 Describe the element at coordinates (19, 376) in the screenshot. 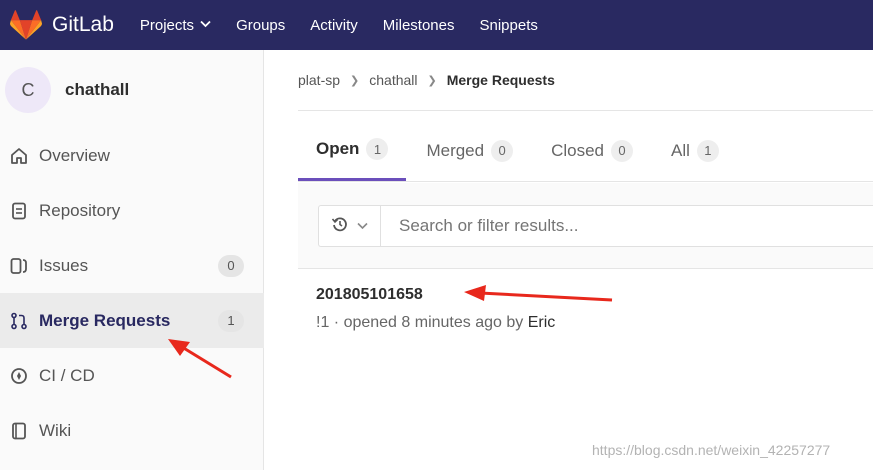

I see `rocket-icon` at that location.